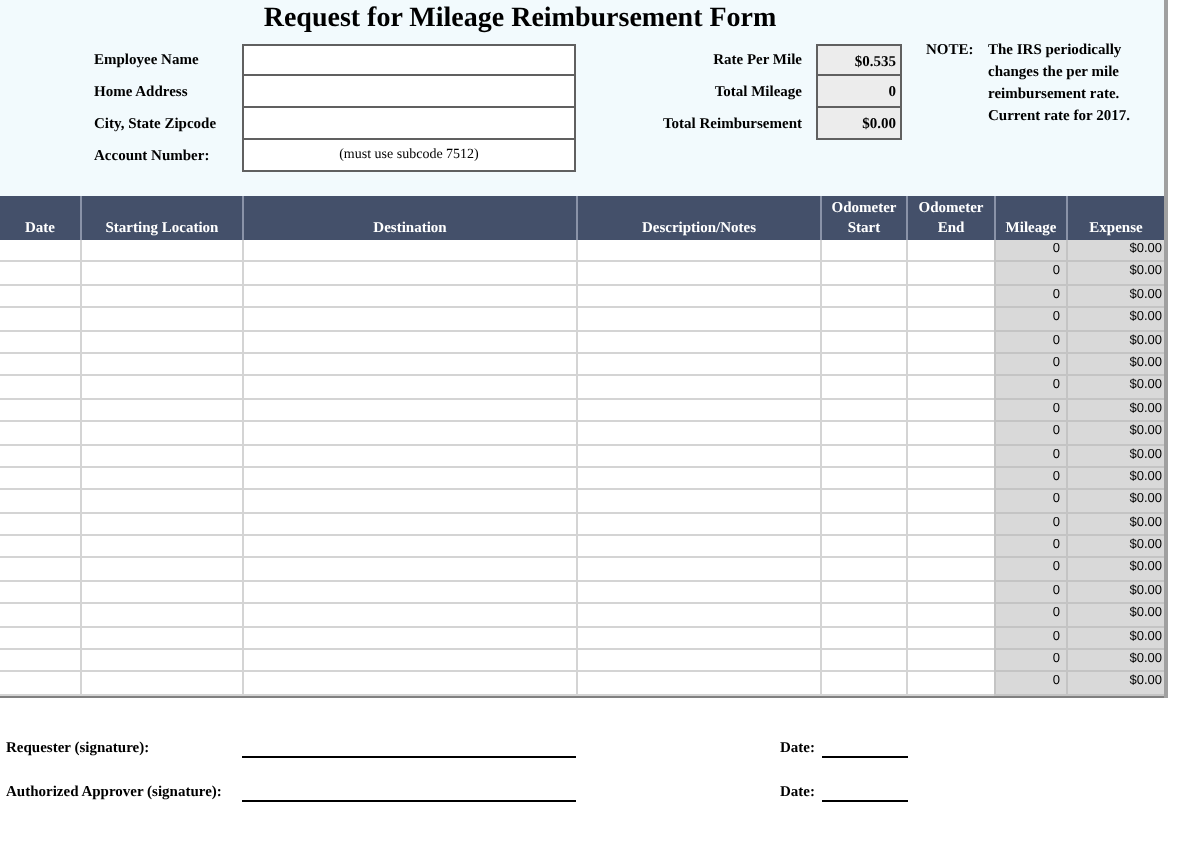  Describe the element at coordinates (520, 19) in the screenshot. I see `form-title: Request for Mileage Reimbursement Form` at that location.